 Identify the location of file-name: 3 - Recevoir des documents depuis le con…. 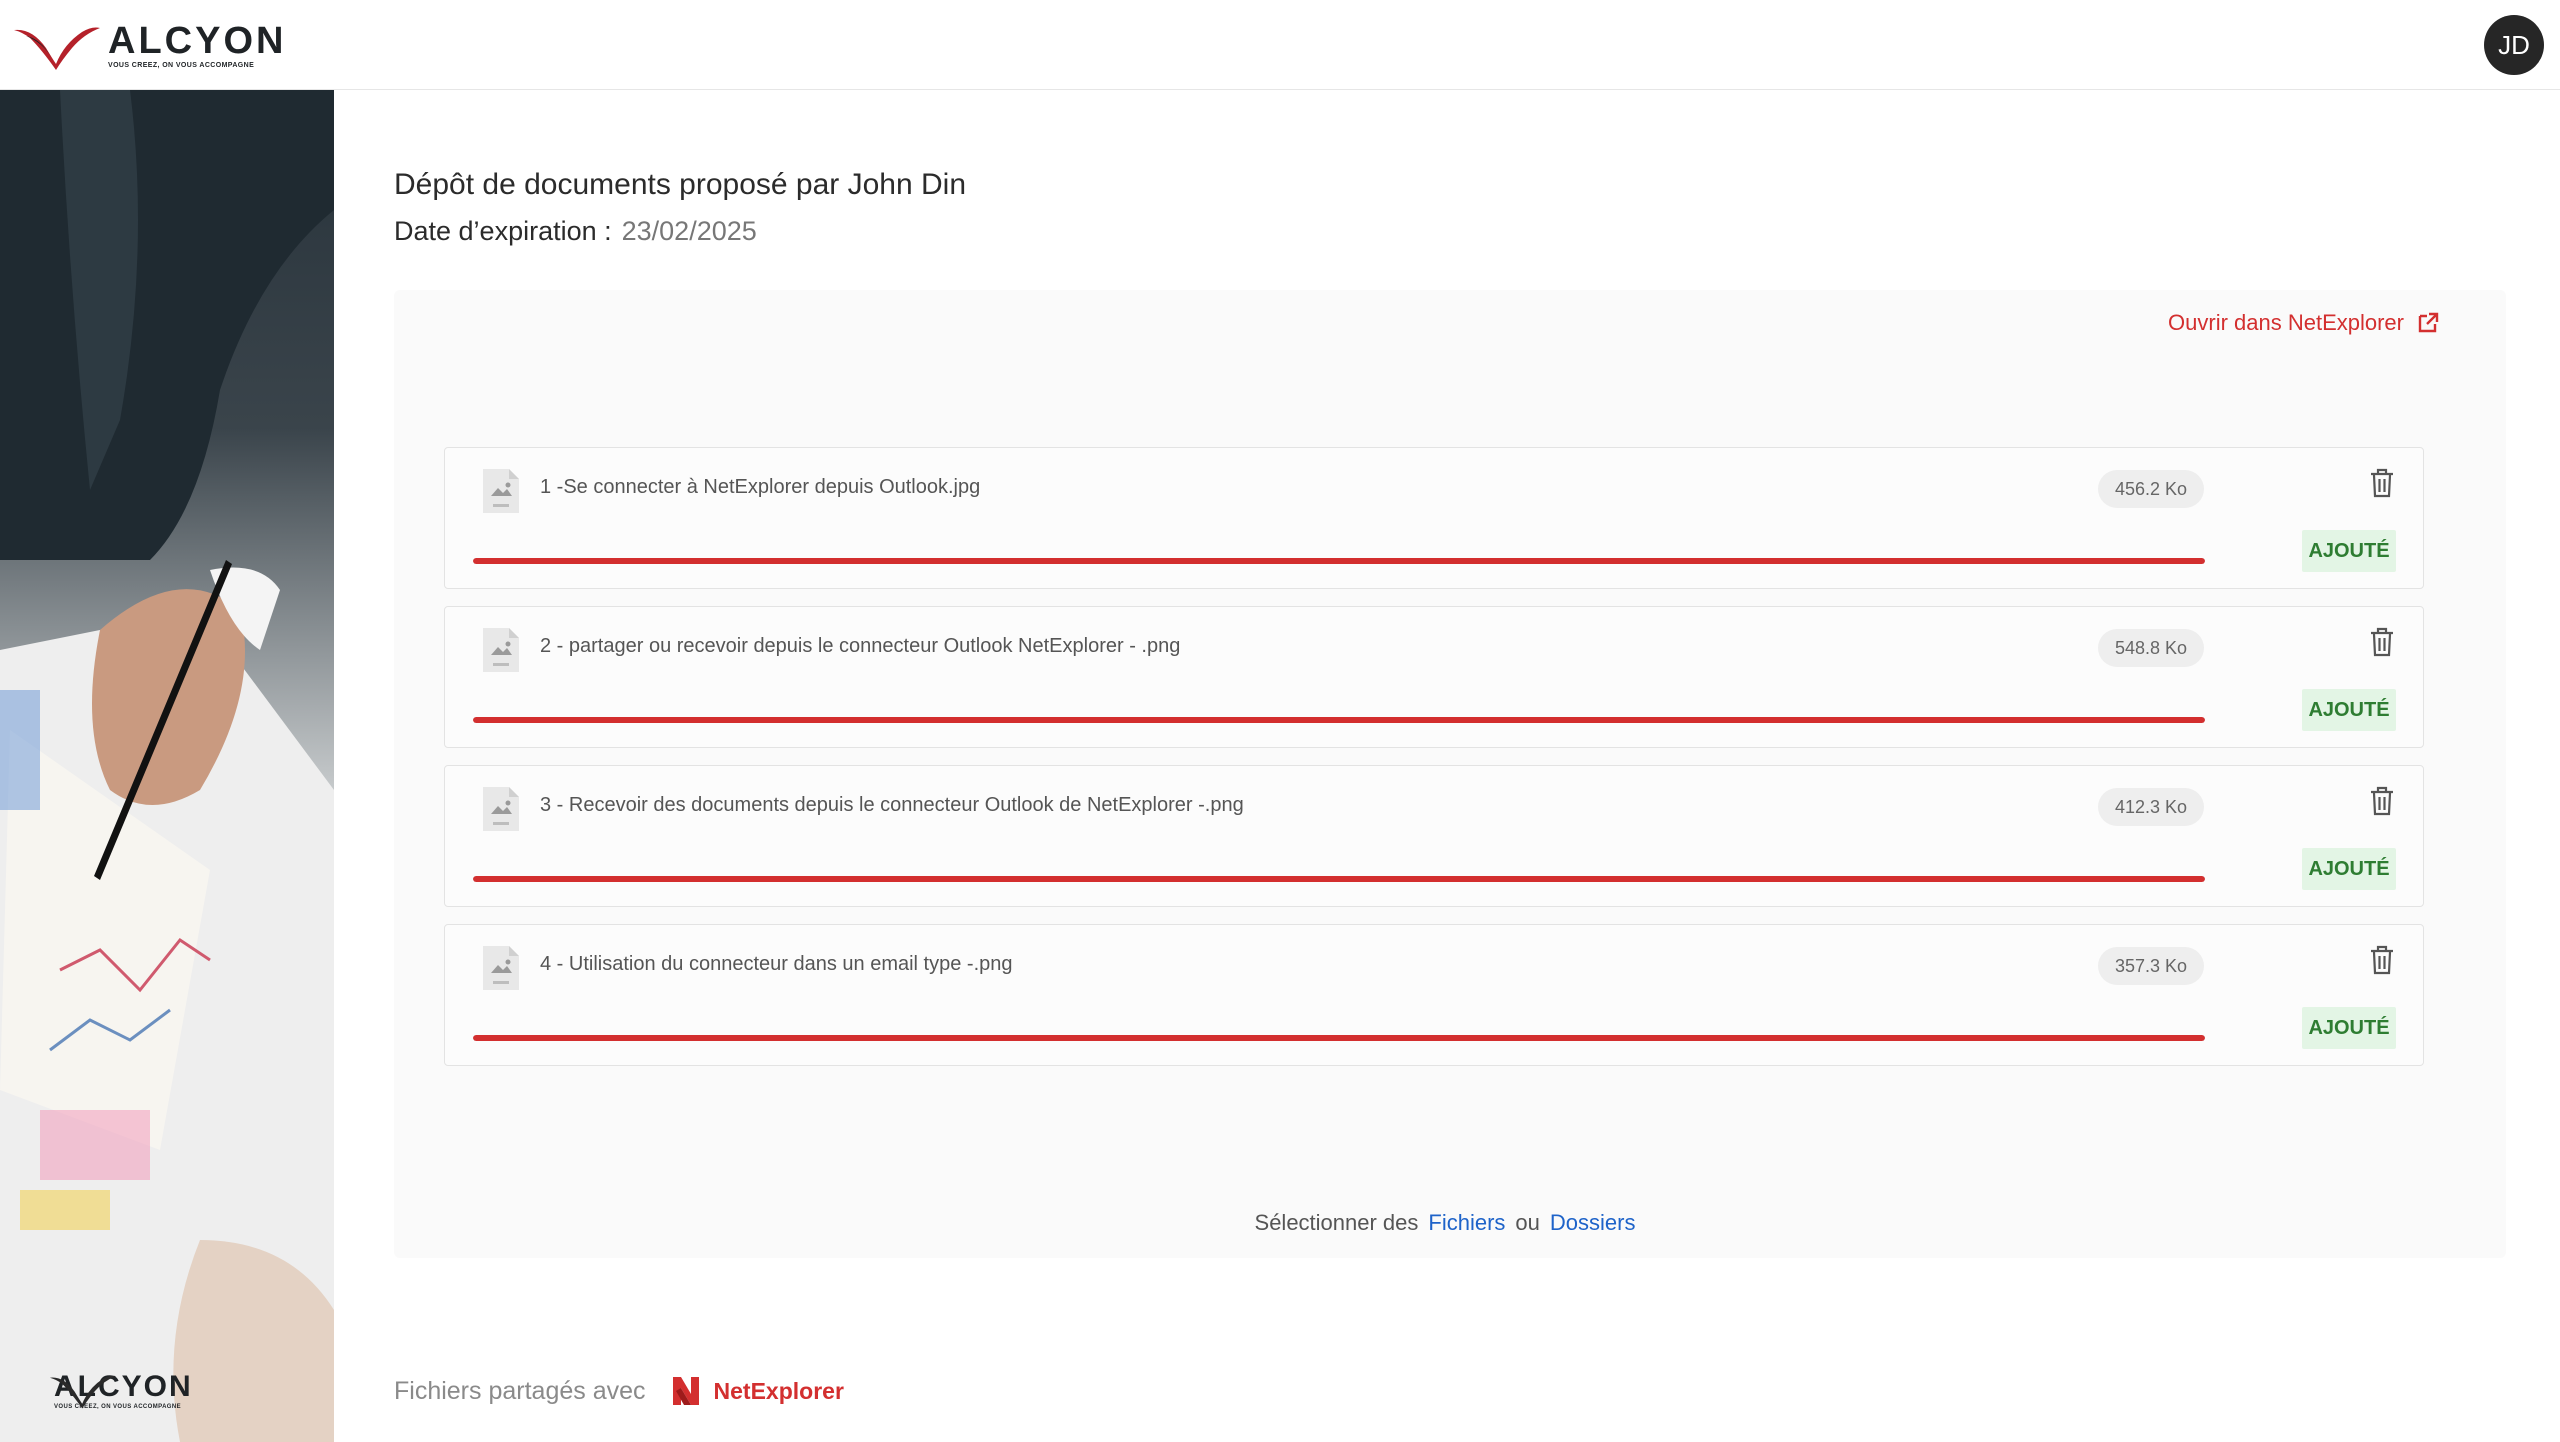
(892, 805).